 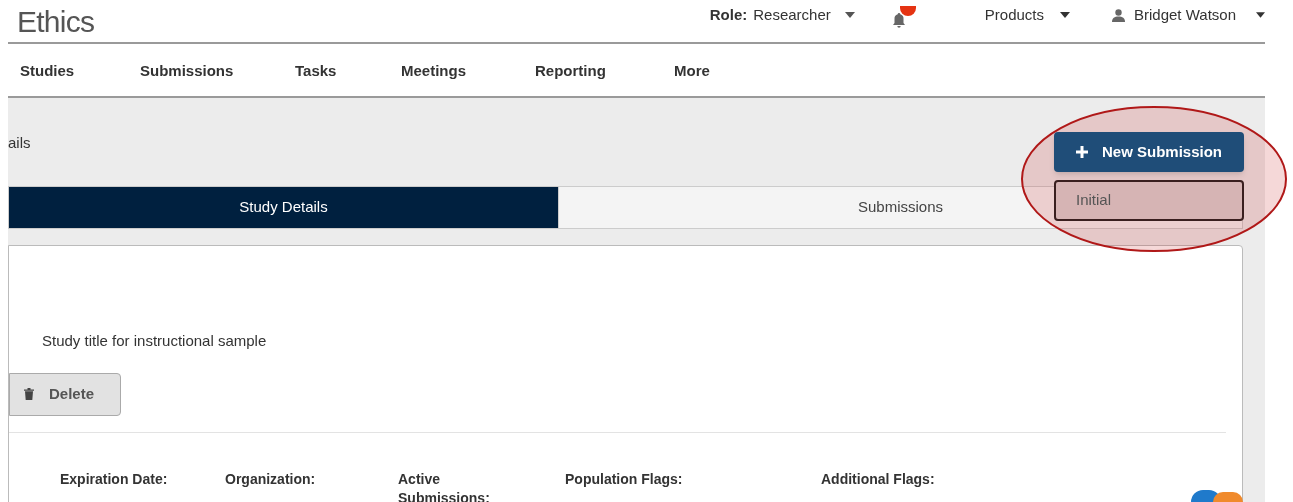 I want to click on study-title: Study title for instructional sample, so click(x=155, y=341).